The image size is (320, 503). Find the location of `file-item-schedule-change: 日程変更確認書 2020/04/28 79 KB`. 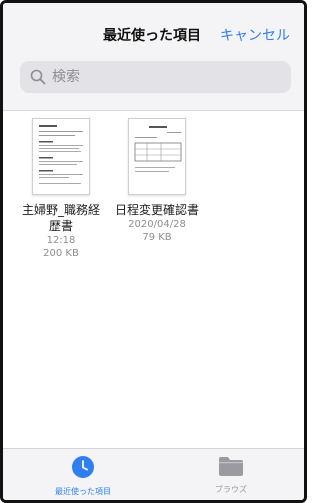

file-item-schedule-change: 日程変更確認書 2020/04/28 79 KB is located at coordinates (157, 181).